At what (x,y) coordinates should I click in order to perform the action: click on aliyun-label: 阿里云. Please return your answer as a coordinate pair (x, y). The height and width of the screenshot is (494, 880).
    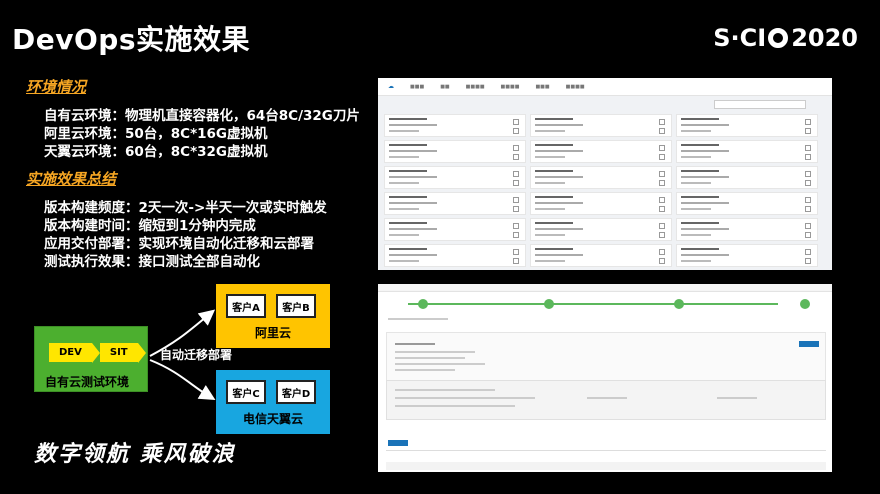
    Looking at the image, I should click on (272, 333).